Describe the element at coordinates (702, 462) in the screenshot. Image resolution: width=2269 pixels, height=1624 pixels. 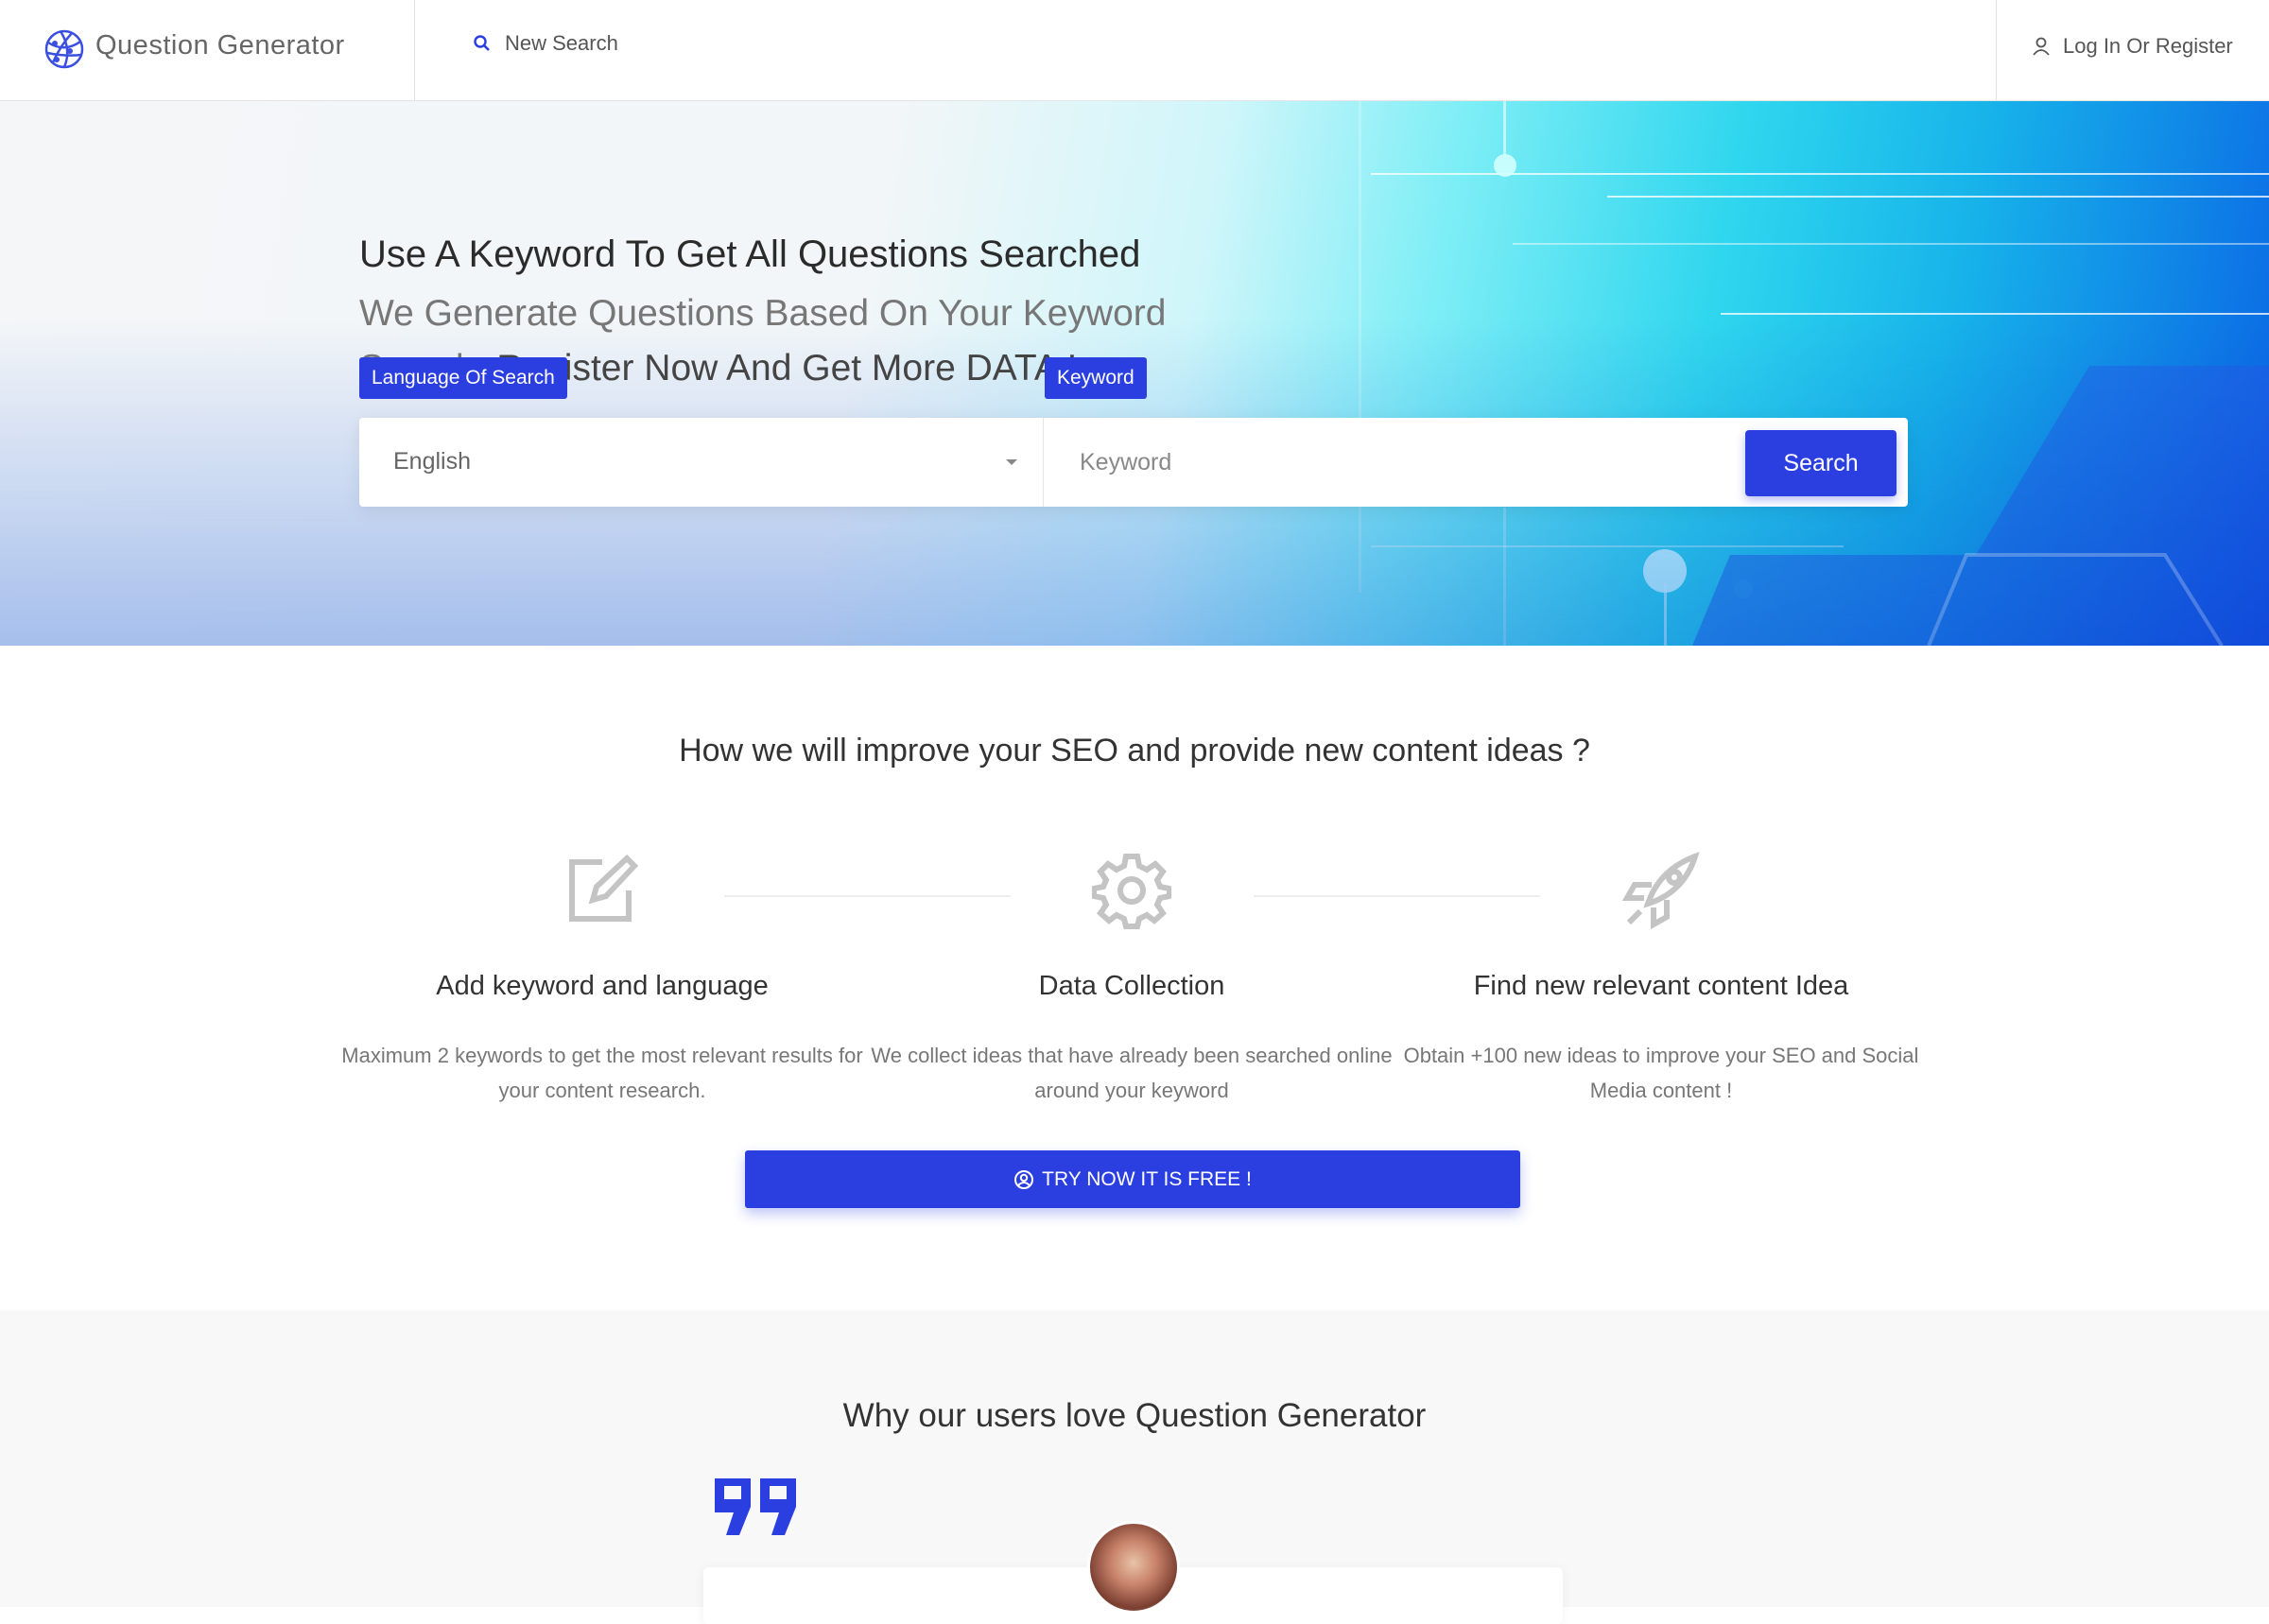
I see `language-select: English` at that location.